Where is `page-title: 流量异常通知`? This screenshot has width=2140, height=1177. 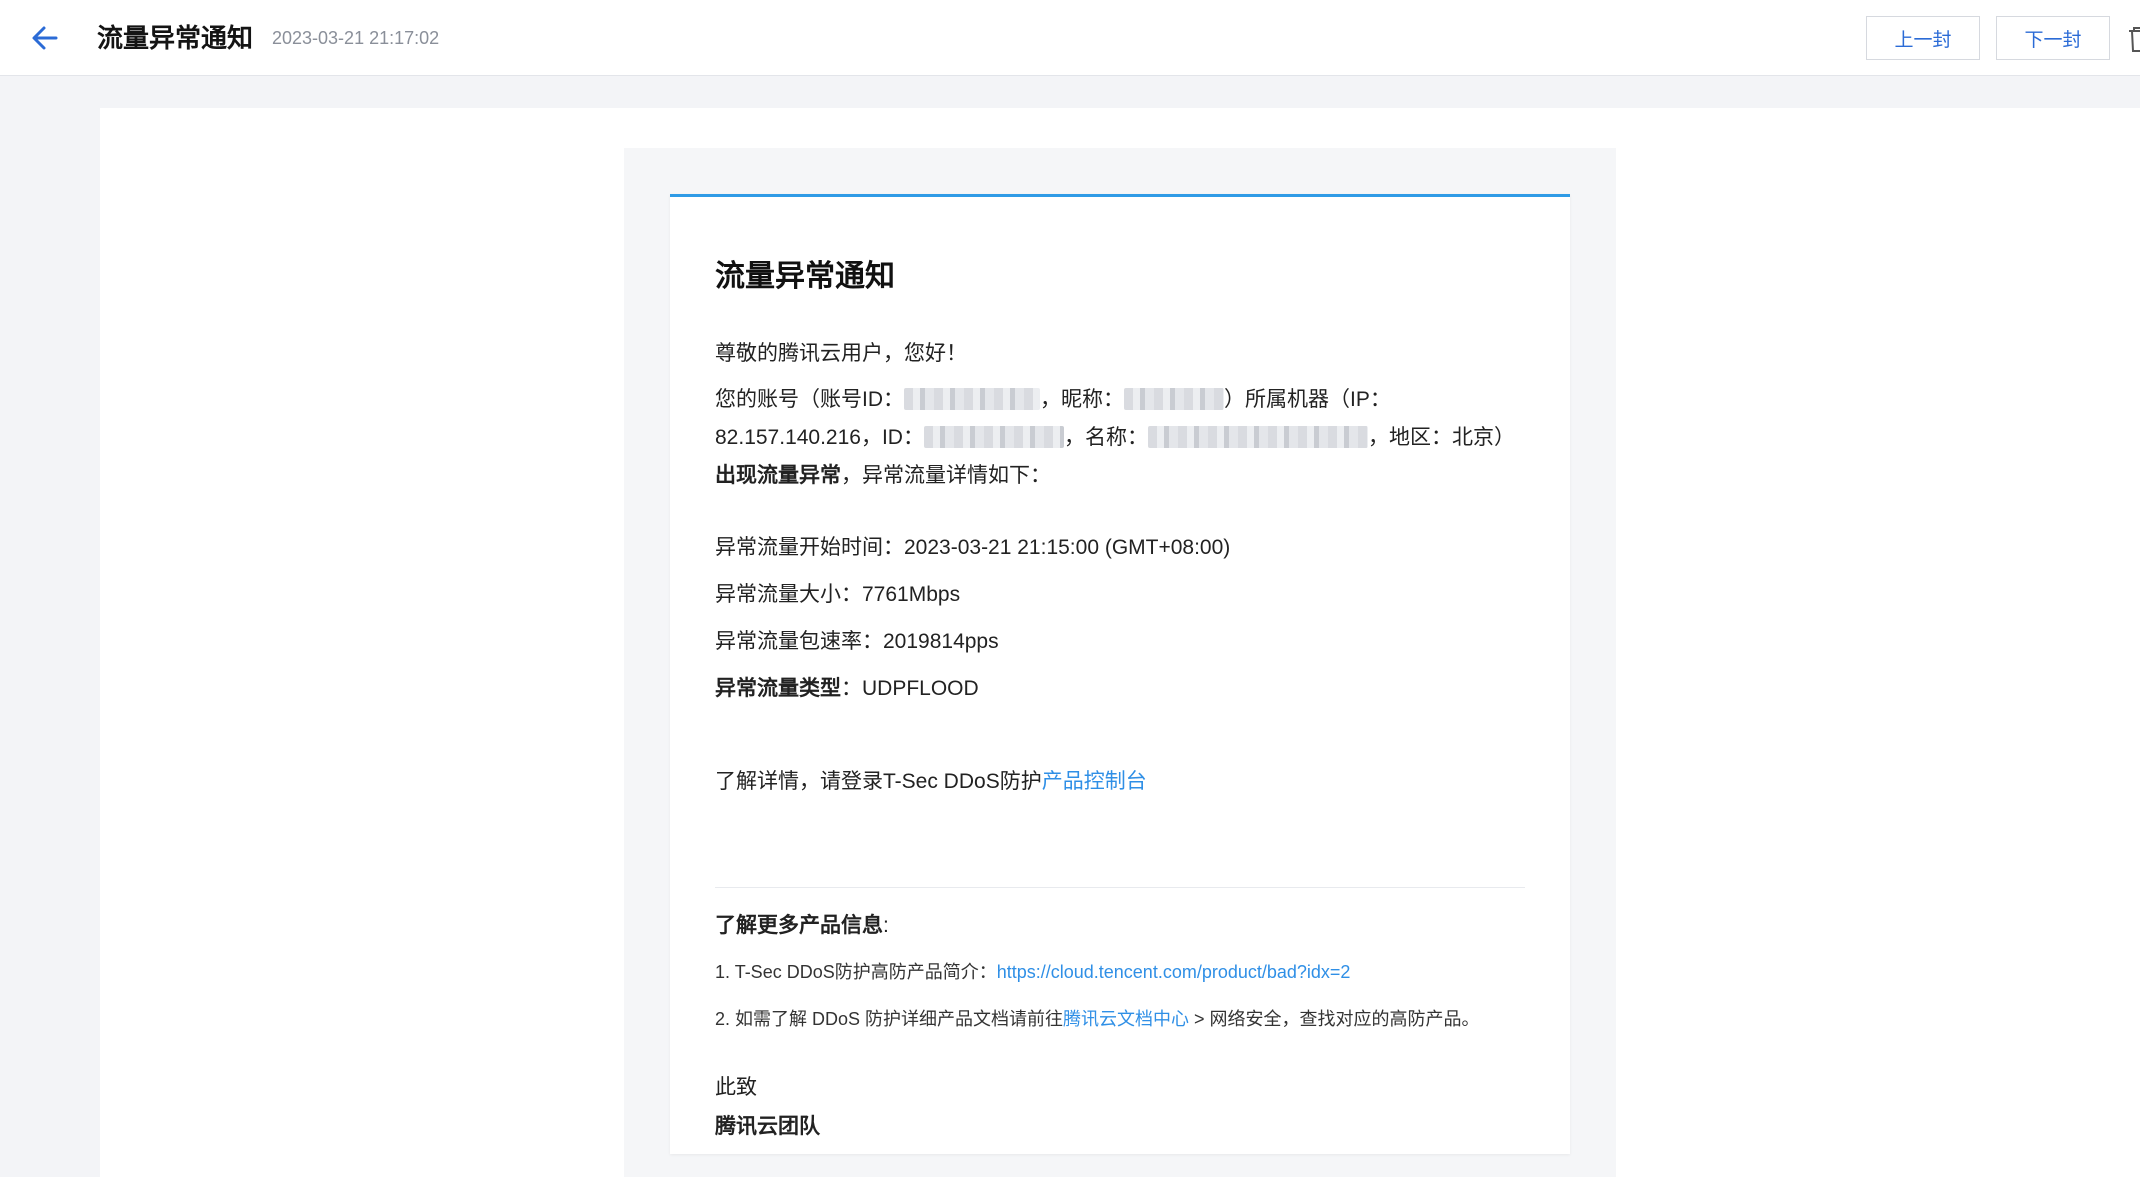 page-title: 流量异常通知 is located at coordinates (175, 38).